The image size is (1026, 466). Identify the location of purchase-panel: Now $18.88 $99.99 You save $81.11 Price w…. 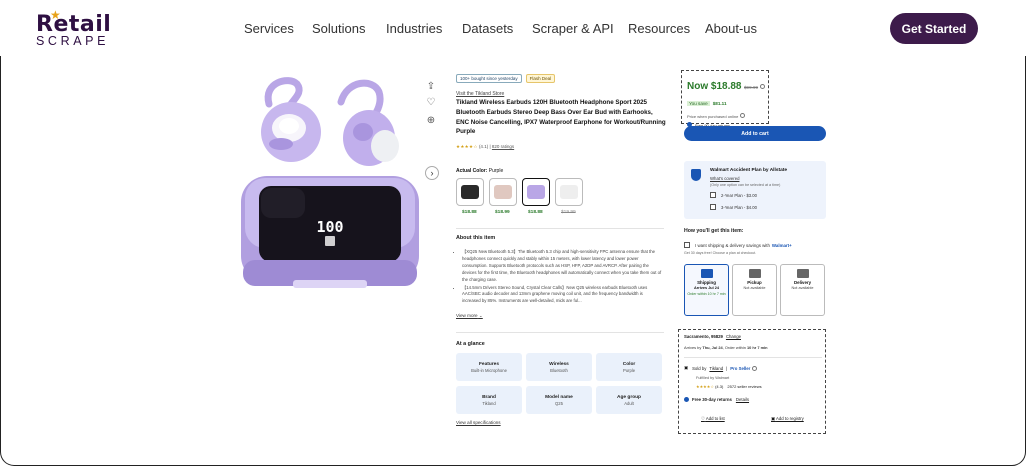
(753, 249).